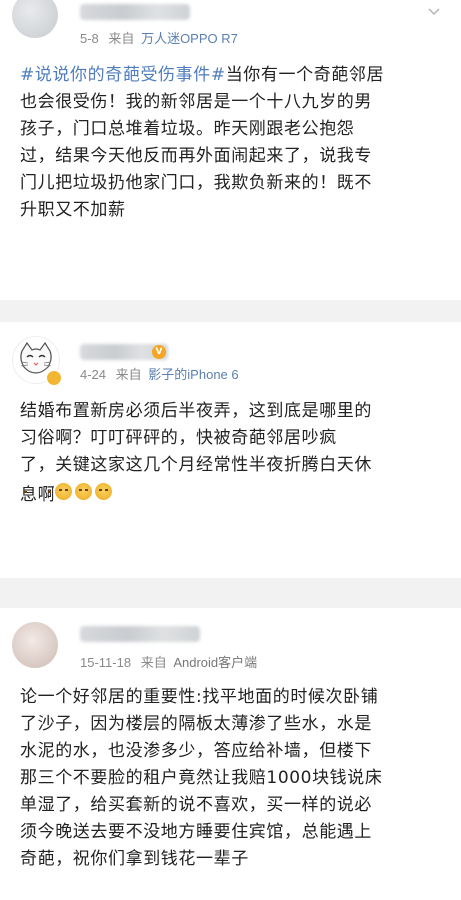 The image size is (461, 900). I want to click on post-line: 也会很受伤！我的新邻居是一个十八九岁的男, so click(196, 102).